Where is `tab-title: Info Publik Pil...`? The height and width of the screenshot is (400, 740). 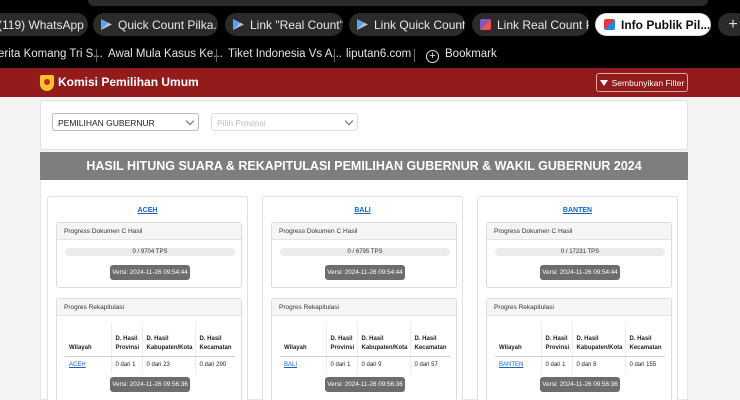
tab-title: Info Publik Pil... is located at coordinates (666, 24).